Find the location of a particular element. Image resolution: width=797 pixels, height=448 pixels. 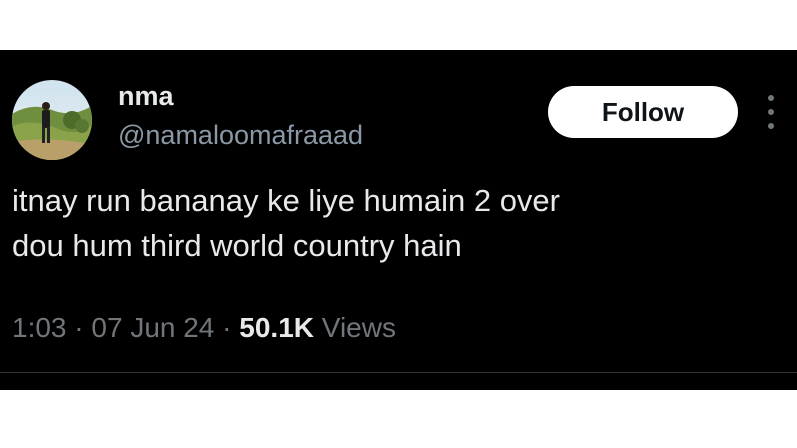

tweet-date: 07 Jun 24 is located at coordinates (152, 327).